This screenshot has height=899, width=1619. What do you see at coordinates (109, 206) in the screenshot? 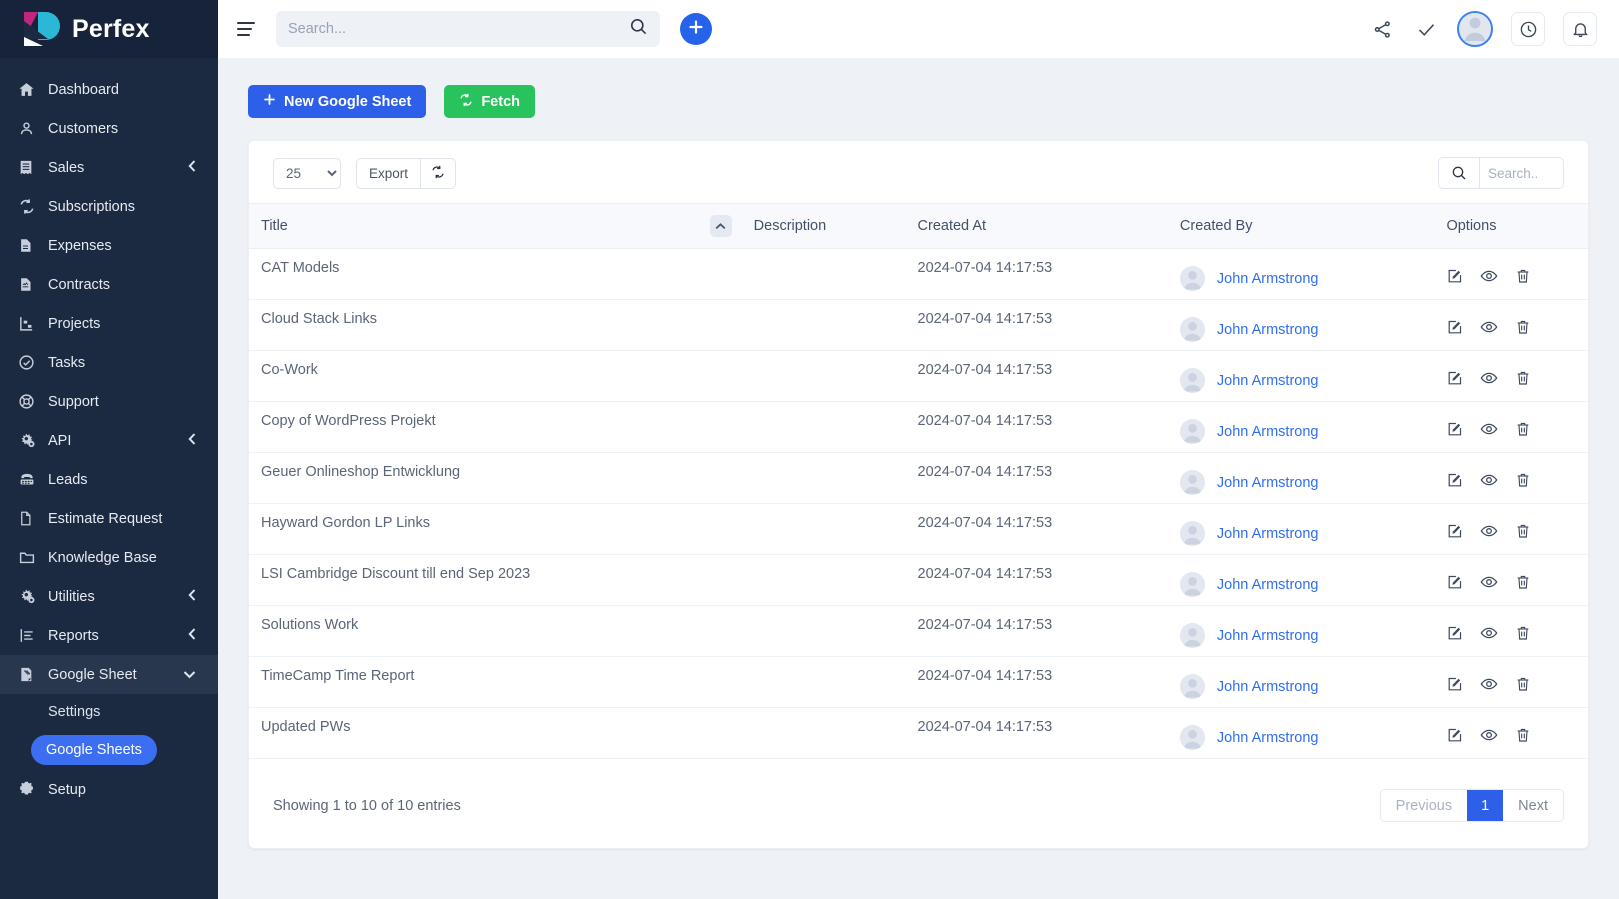
I see `sidebar-item-subscriptions: Subscriptions` at bounding box center [109, 206].